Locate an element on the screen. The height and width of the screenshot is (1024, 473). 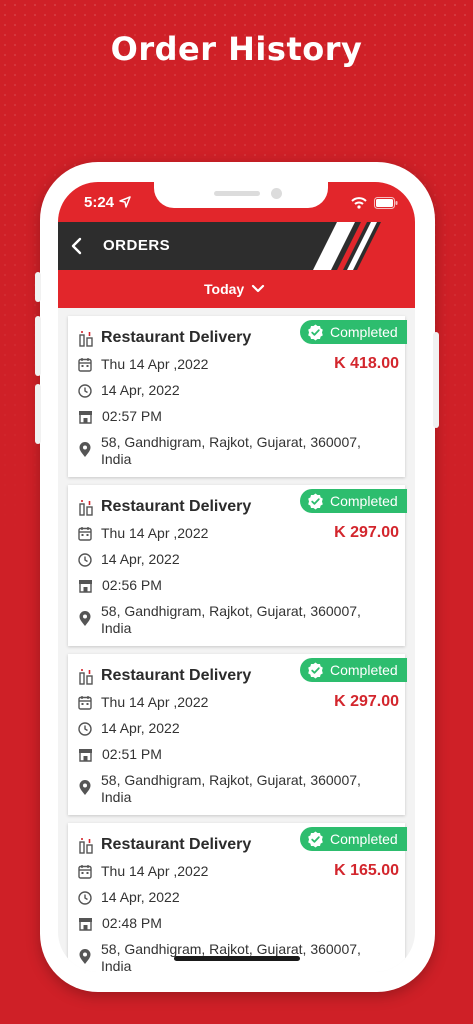
hero-title: Order History is located at coordinates (236, 49).